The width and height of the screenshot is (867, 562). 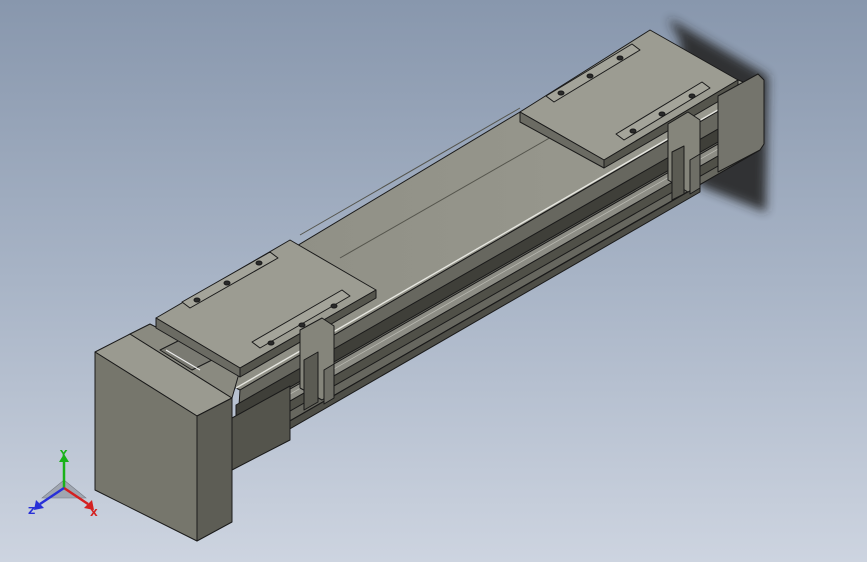 What do you see at coordinates (78, 498) in the screenshot?
I see `x-axis-arrow` at bounding box center [78, 498].